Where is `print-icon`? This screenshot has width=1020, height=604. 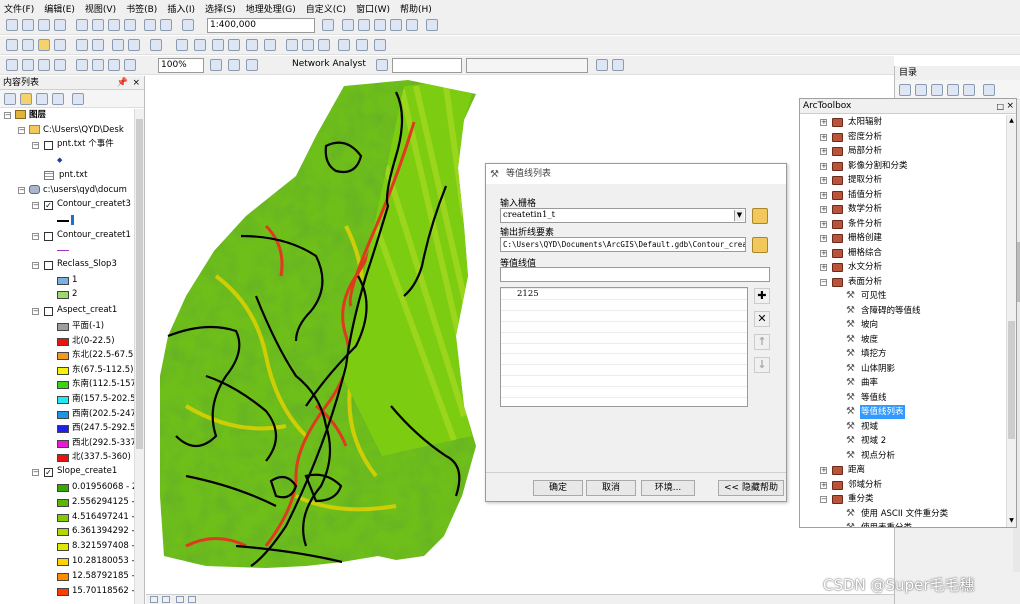
print-icon is located at coordinates (60, 25).